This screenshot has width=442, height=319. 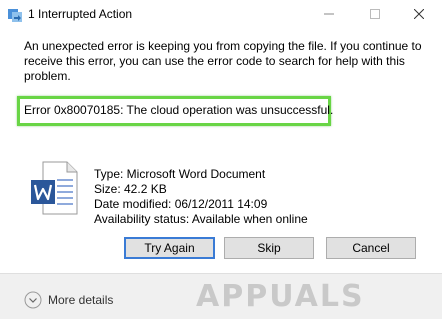 I want to click on close-icon, so click(x=419, y=15).